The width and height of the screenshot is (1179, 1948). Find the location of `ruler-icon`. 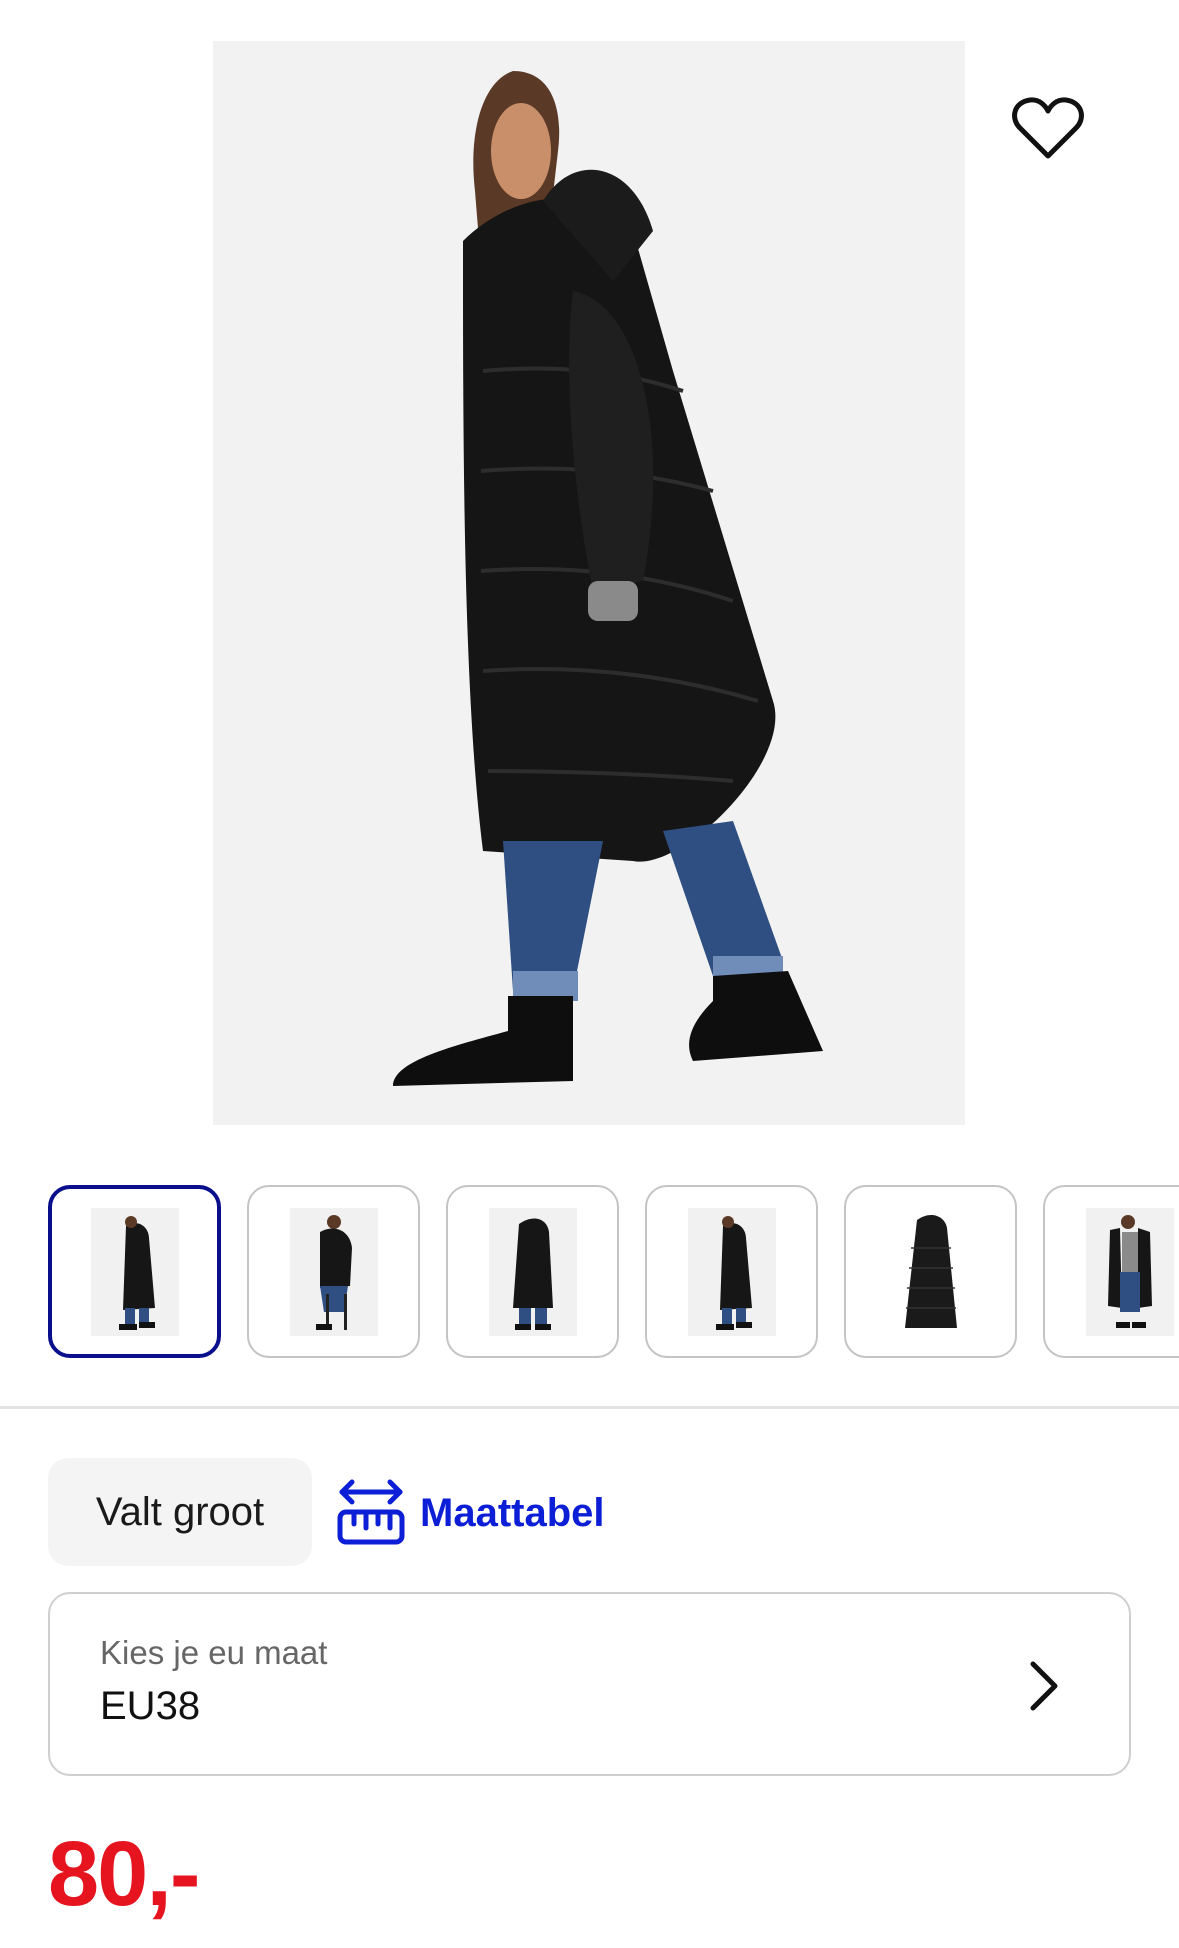

ruler-icon is located at coordinates (371, 1512).